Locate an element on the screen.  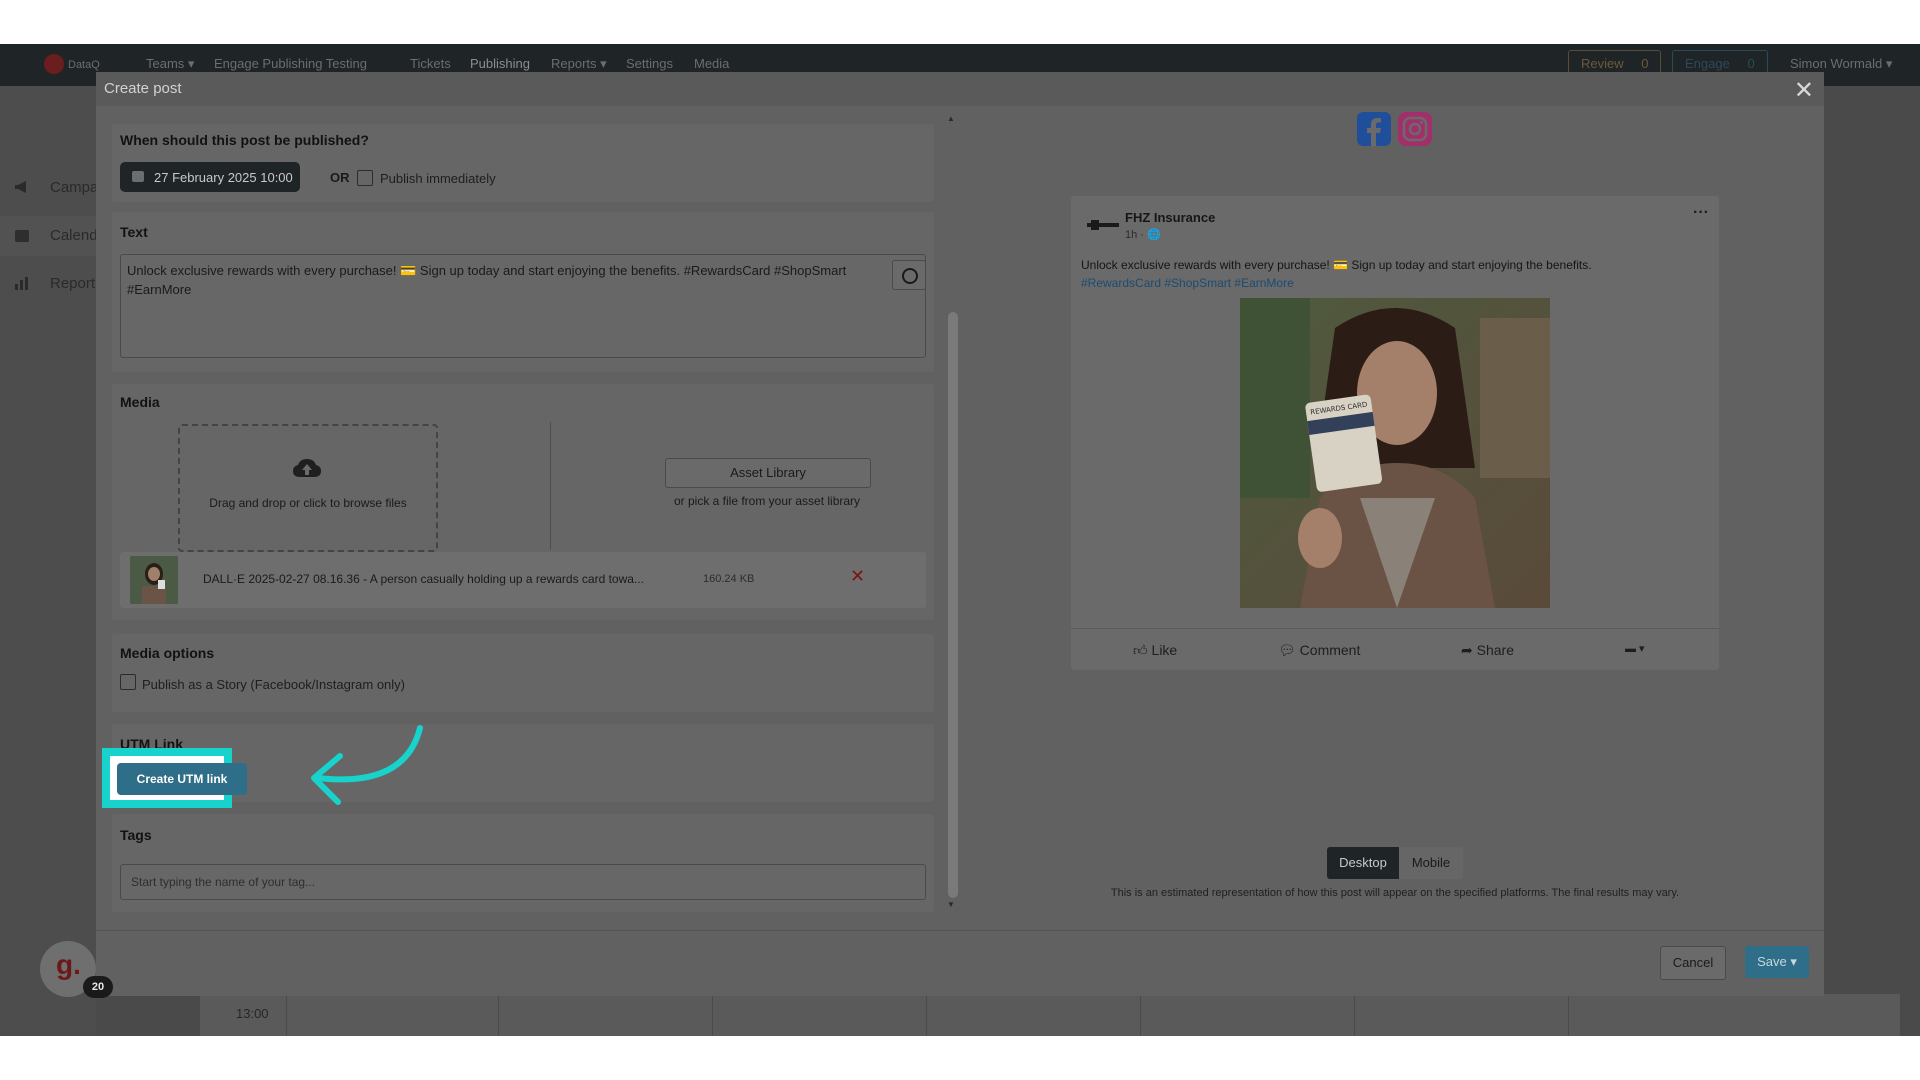
save-button: Save ▾ is located at coordinates (1777, 962).